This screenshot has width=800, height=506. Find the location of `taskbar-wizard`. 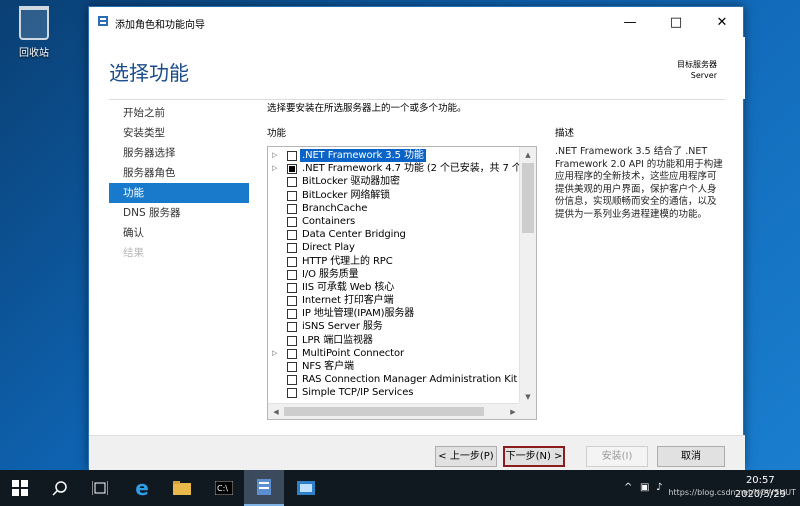

taskbar-wizard is located at coordinates (306, 488).